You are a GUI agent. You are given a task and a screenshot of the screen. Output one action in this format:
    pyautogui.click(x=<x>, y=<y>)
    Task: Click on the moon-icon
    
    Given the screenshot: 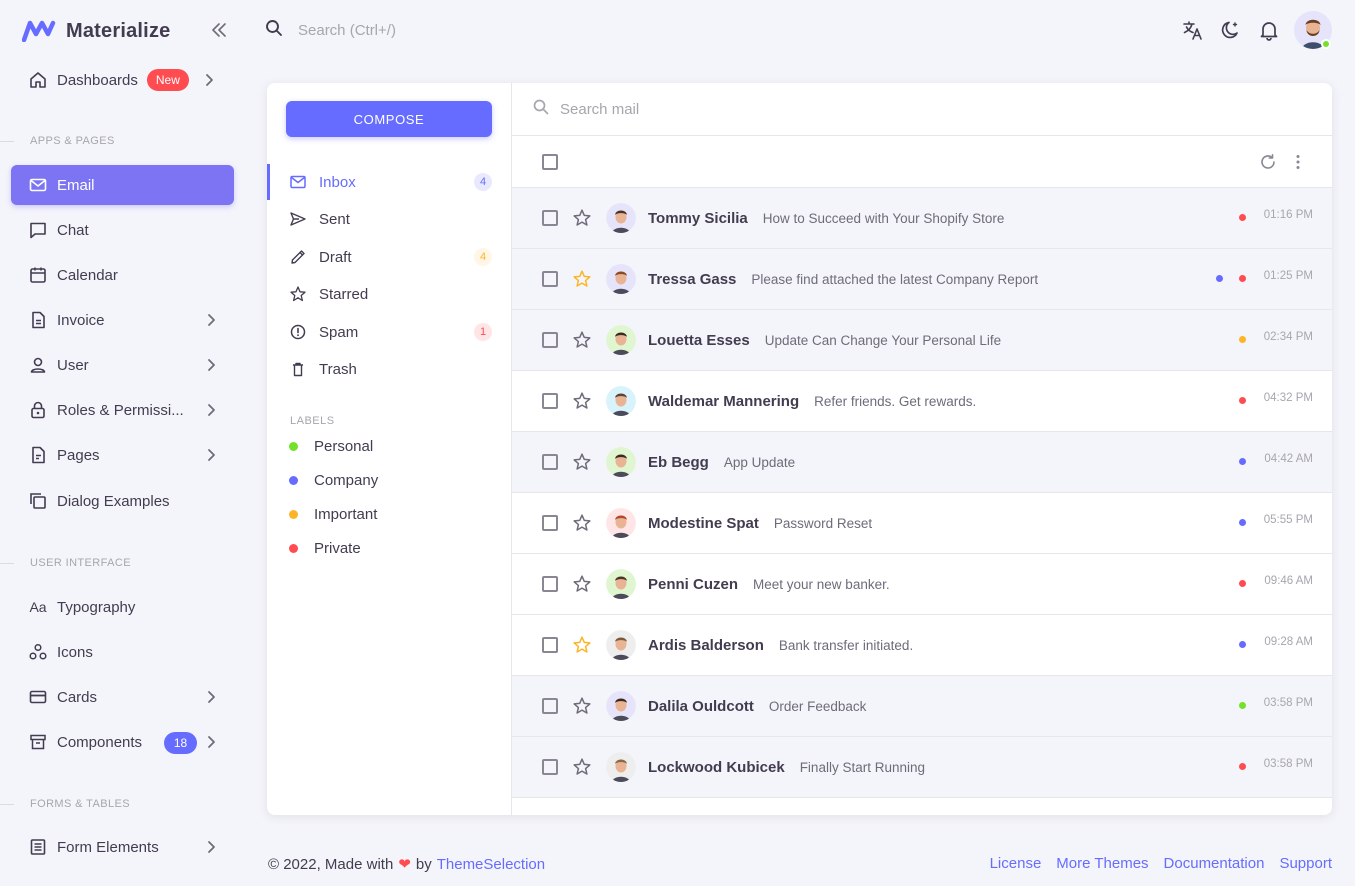 What is the action you would take?
    pyautogui.click(x=1231, y=30)
    